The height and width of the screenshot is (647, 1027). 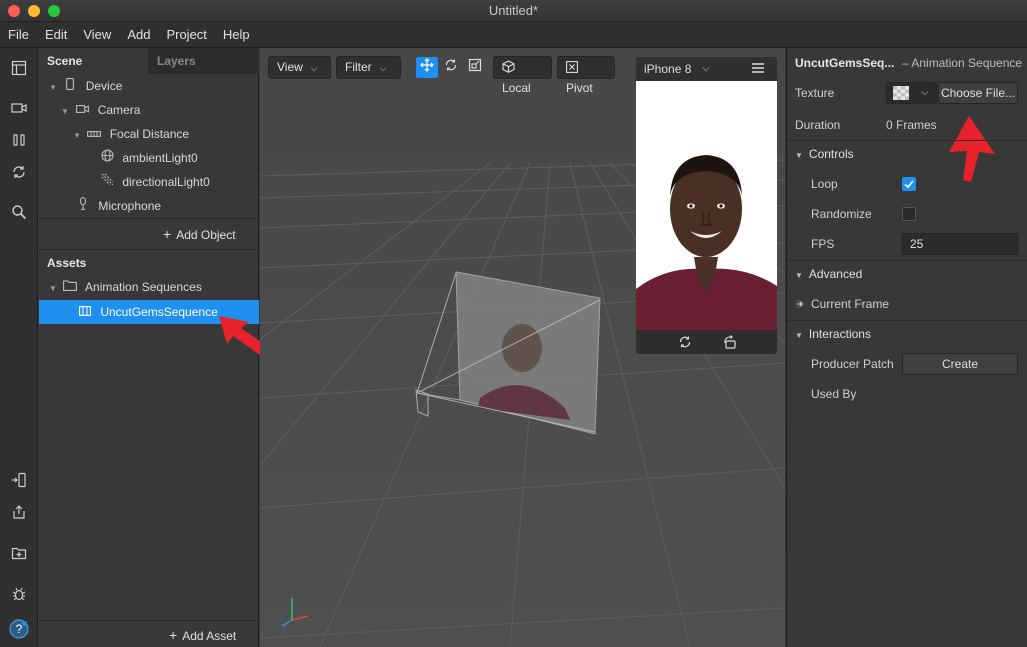 I want to click on rotate-tool-icon, so click(x=451, y=67).